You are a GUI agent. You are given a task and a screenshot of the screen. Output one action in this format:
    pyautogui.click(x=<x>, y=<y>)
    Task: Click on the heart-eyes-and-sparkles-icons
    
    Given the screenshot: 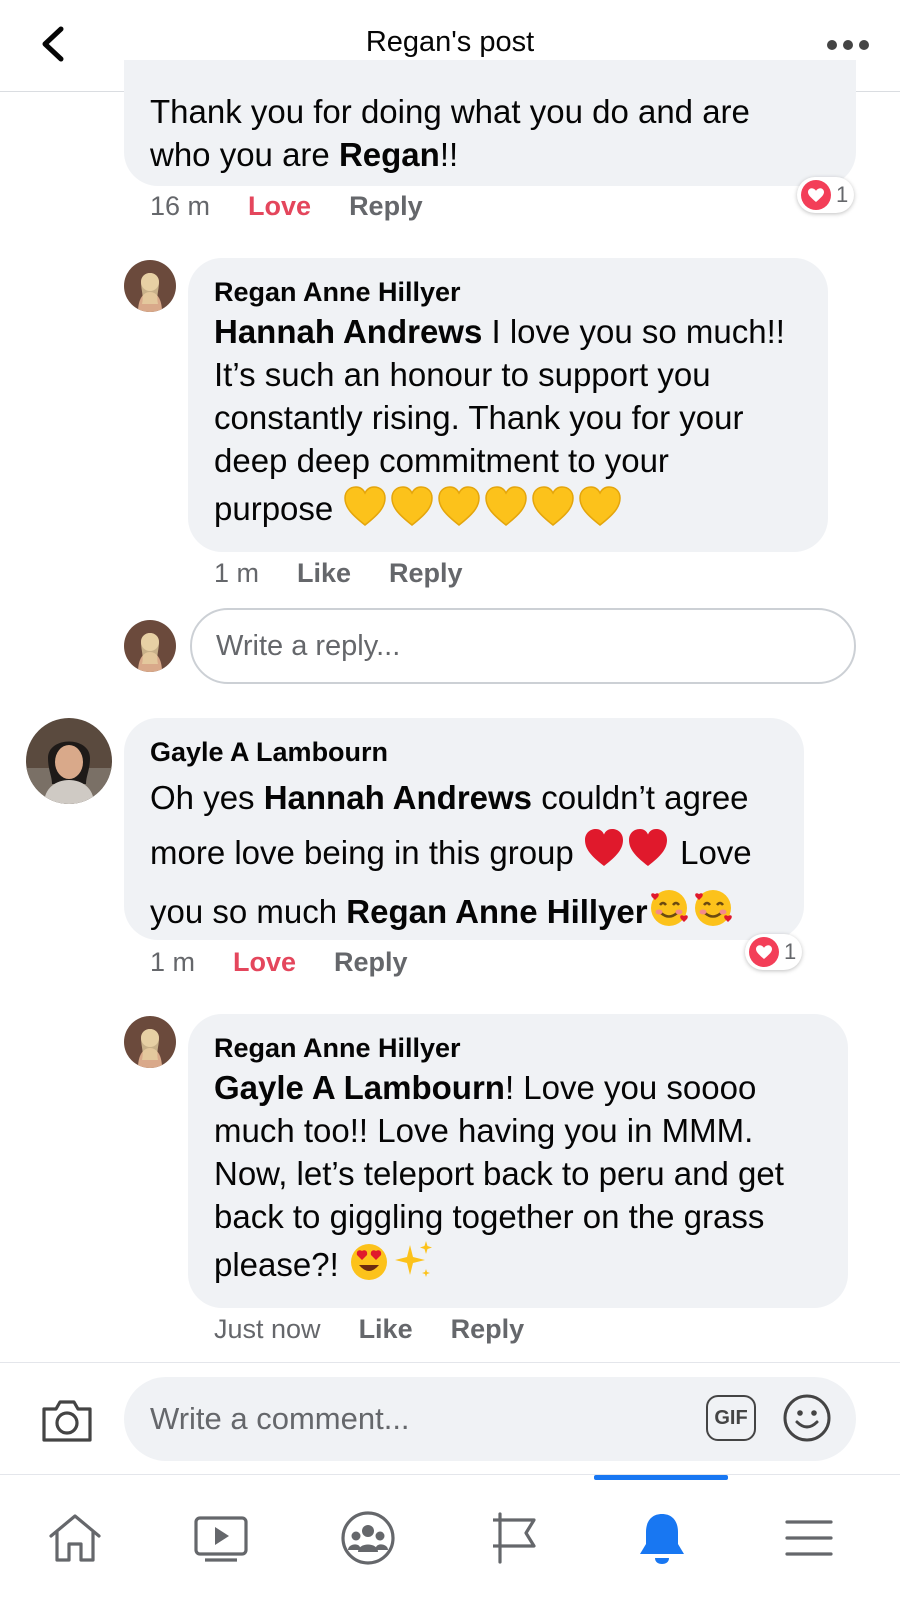 What is the action you would take?
    pyautogui.click(x=392, y=1267)
    